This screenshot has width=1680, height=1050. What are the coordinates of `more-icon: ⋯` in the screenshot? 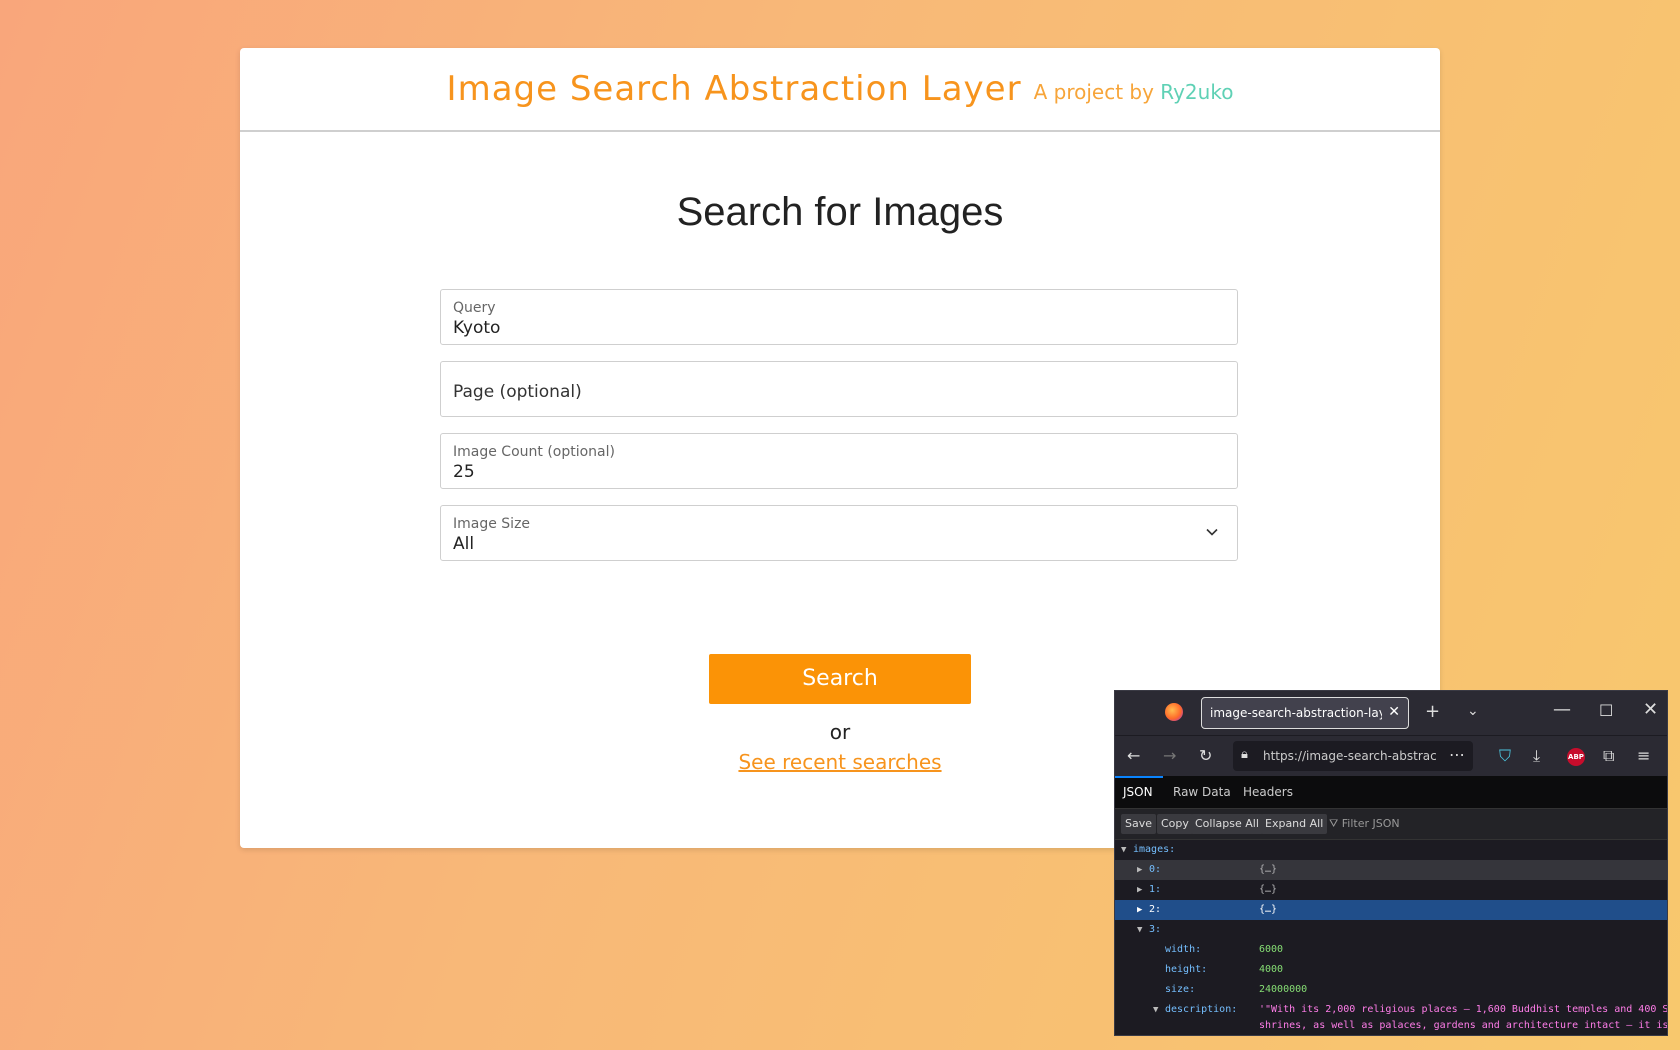 It's located at (1457, 754).